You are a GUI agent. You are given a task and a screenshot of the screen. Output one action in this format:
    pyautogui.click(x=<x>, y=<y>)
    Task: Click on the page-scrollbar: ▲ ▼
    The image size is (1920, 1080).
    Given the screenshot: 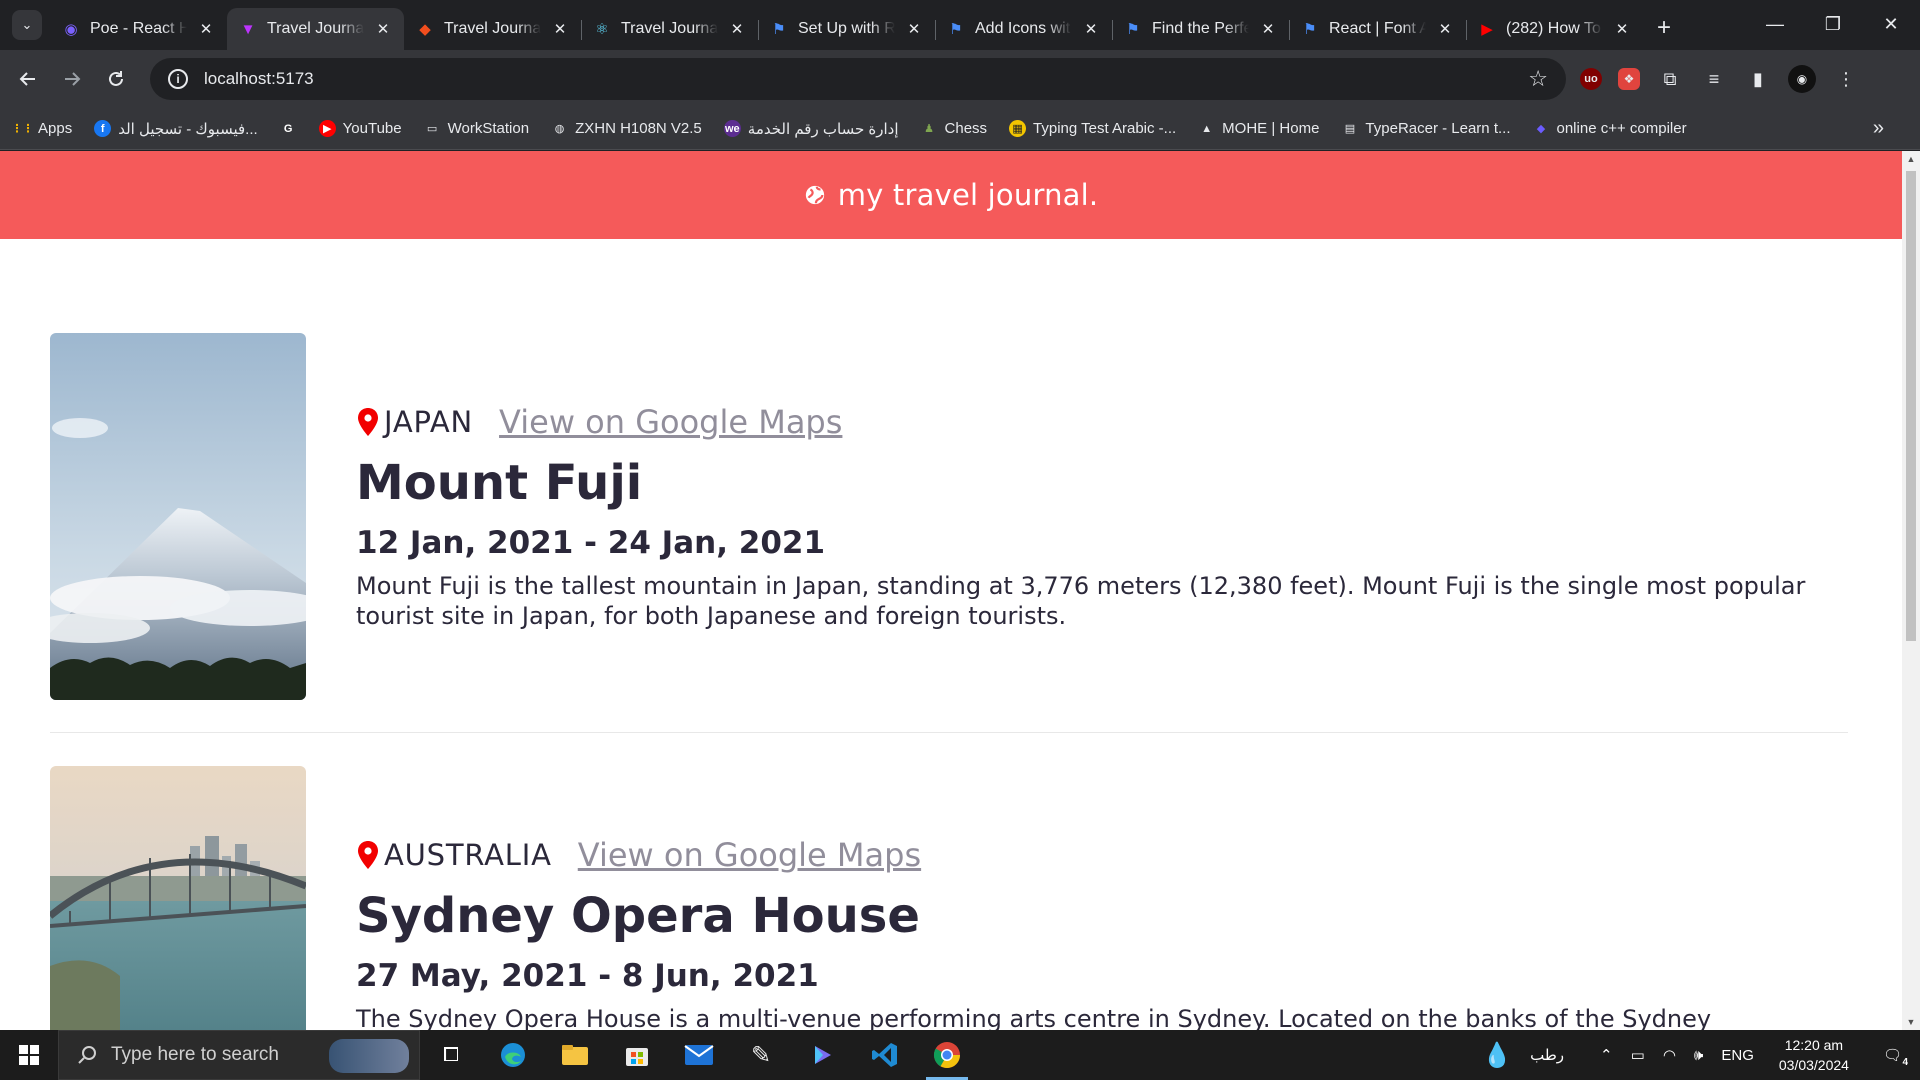 What is the action you would take?
    pyautogui.click(x=1911, y=590)
    